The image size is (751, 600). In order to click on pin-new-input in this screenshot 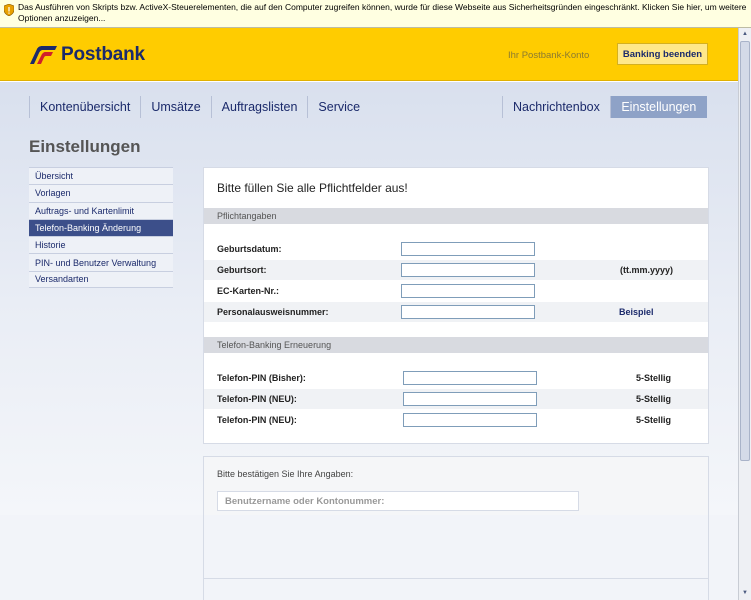, I will do `click(470, 399)`.